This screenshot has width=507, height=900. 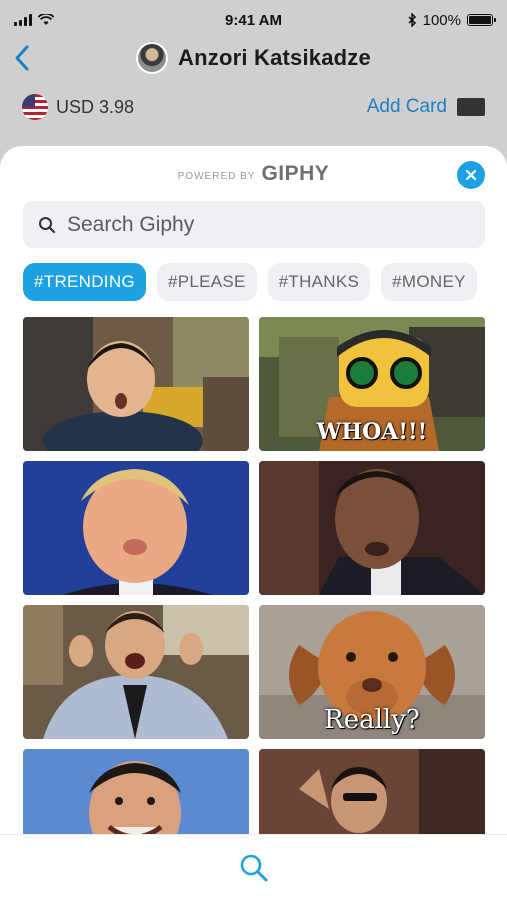 I want to click on balance-text: USD 3.98, so click(x=95, y=106).